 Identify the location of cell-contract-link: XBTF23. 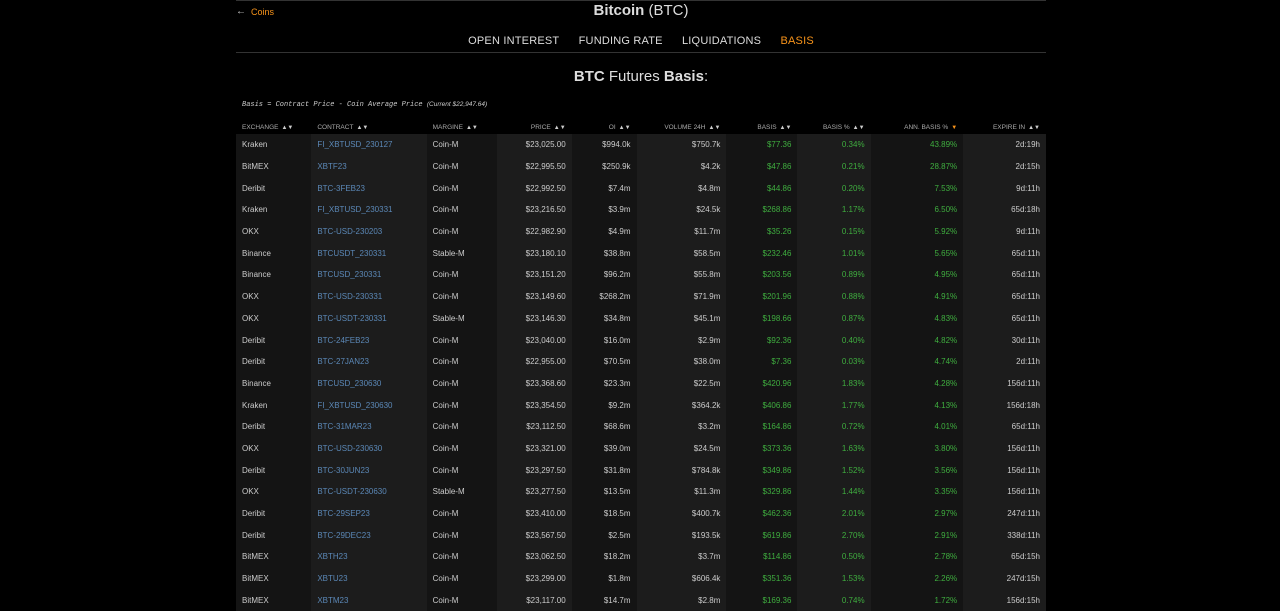
(369, 166).